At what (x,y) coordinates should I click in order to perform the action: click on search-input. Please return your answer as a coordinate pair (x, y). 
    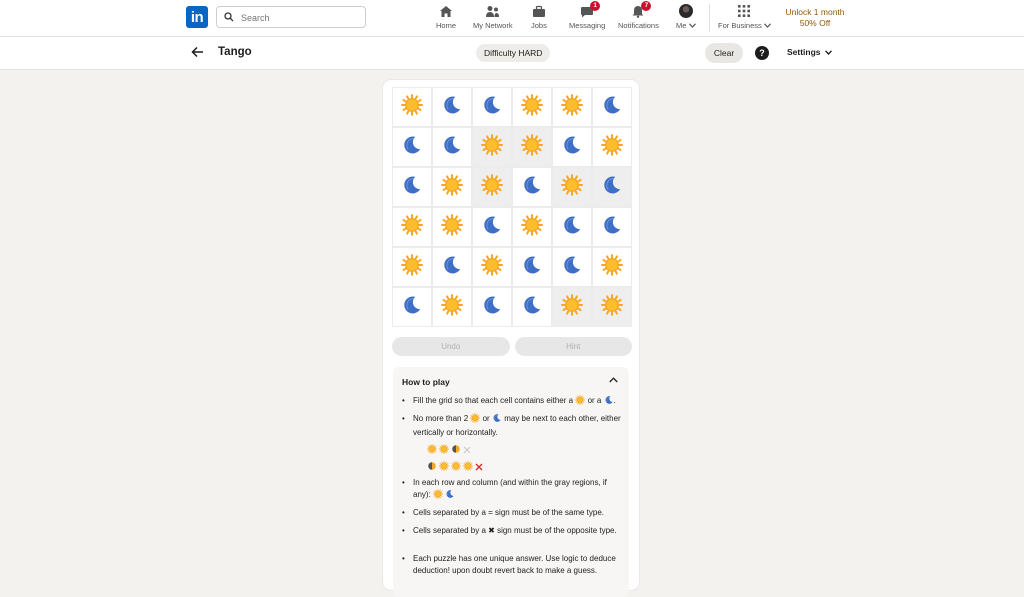
    Looking at the image, I should click on (300, 18).